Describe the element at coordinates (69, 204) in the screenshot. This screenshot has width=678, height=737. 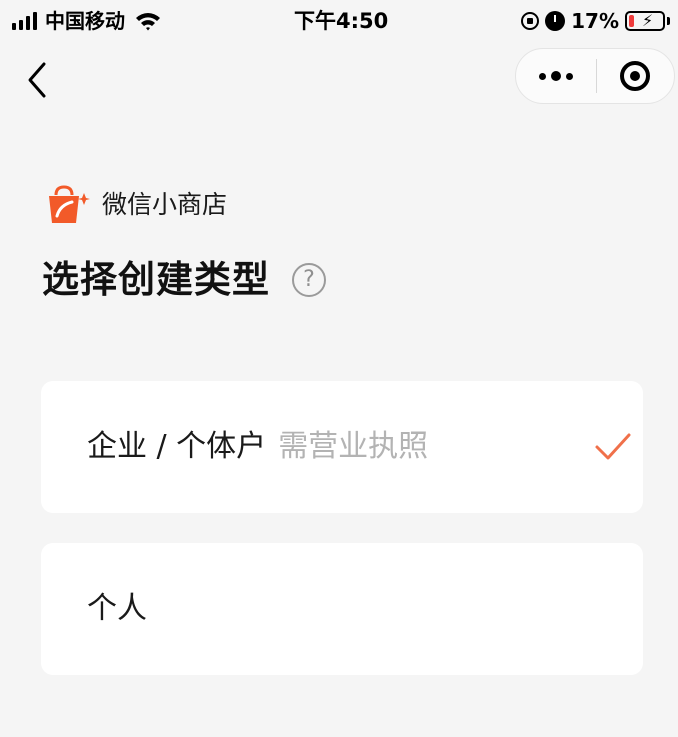
I see `shopping-bag-icon` at that location.